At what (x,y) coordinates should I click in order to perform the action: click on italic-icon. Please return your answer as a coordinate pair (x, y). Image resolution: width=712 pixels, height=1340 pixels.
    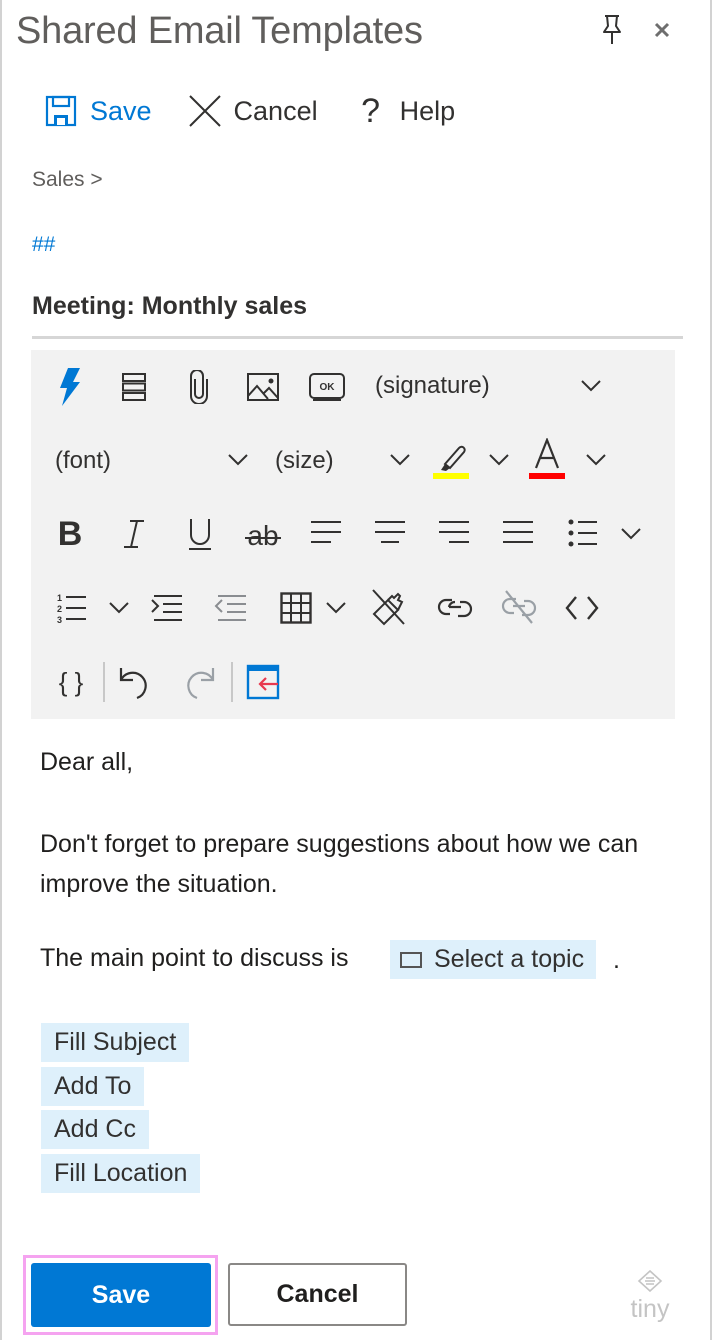
    Looking at the image, I should click on (134, 534).